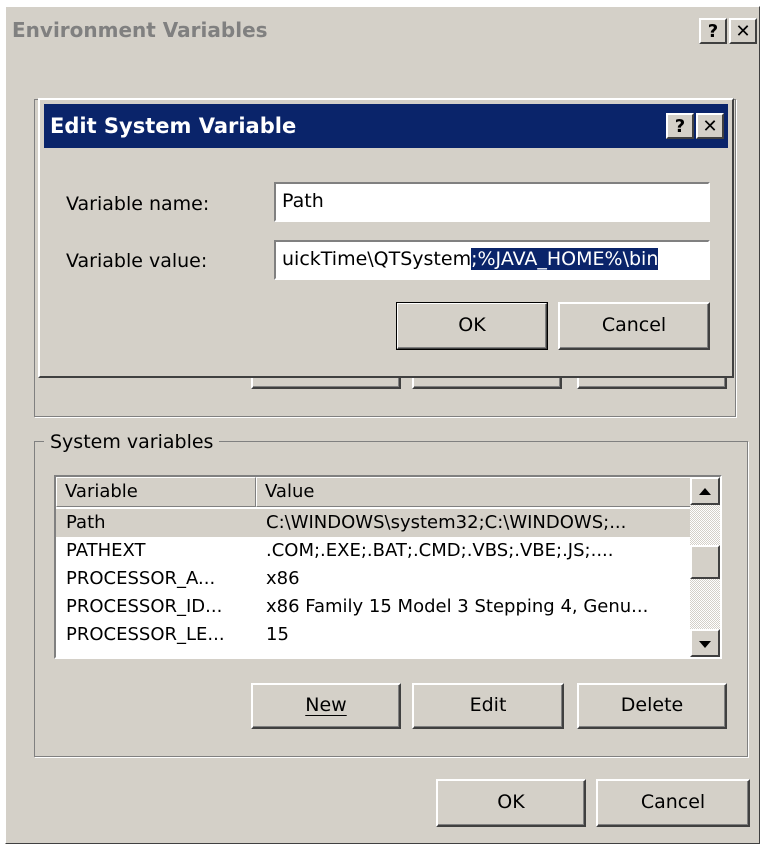 The height and width of the screenshot is (850, 762). Describe the element at coordinates (680, 126) in the screenshot. I see `edit-help-button: ?` at that location.